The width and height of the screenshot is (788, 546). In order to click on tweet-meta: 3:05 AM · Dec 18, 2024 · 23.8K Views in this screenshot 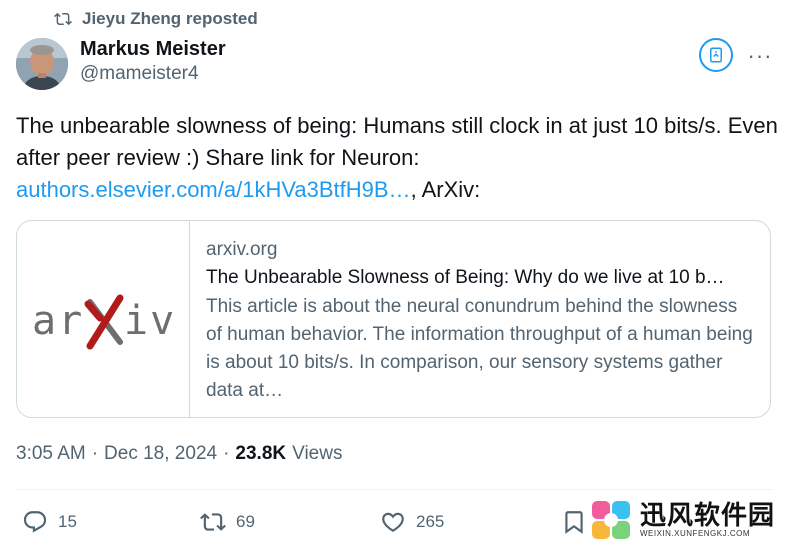, I will do `click(179, 454)`.